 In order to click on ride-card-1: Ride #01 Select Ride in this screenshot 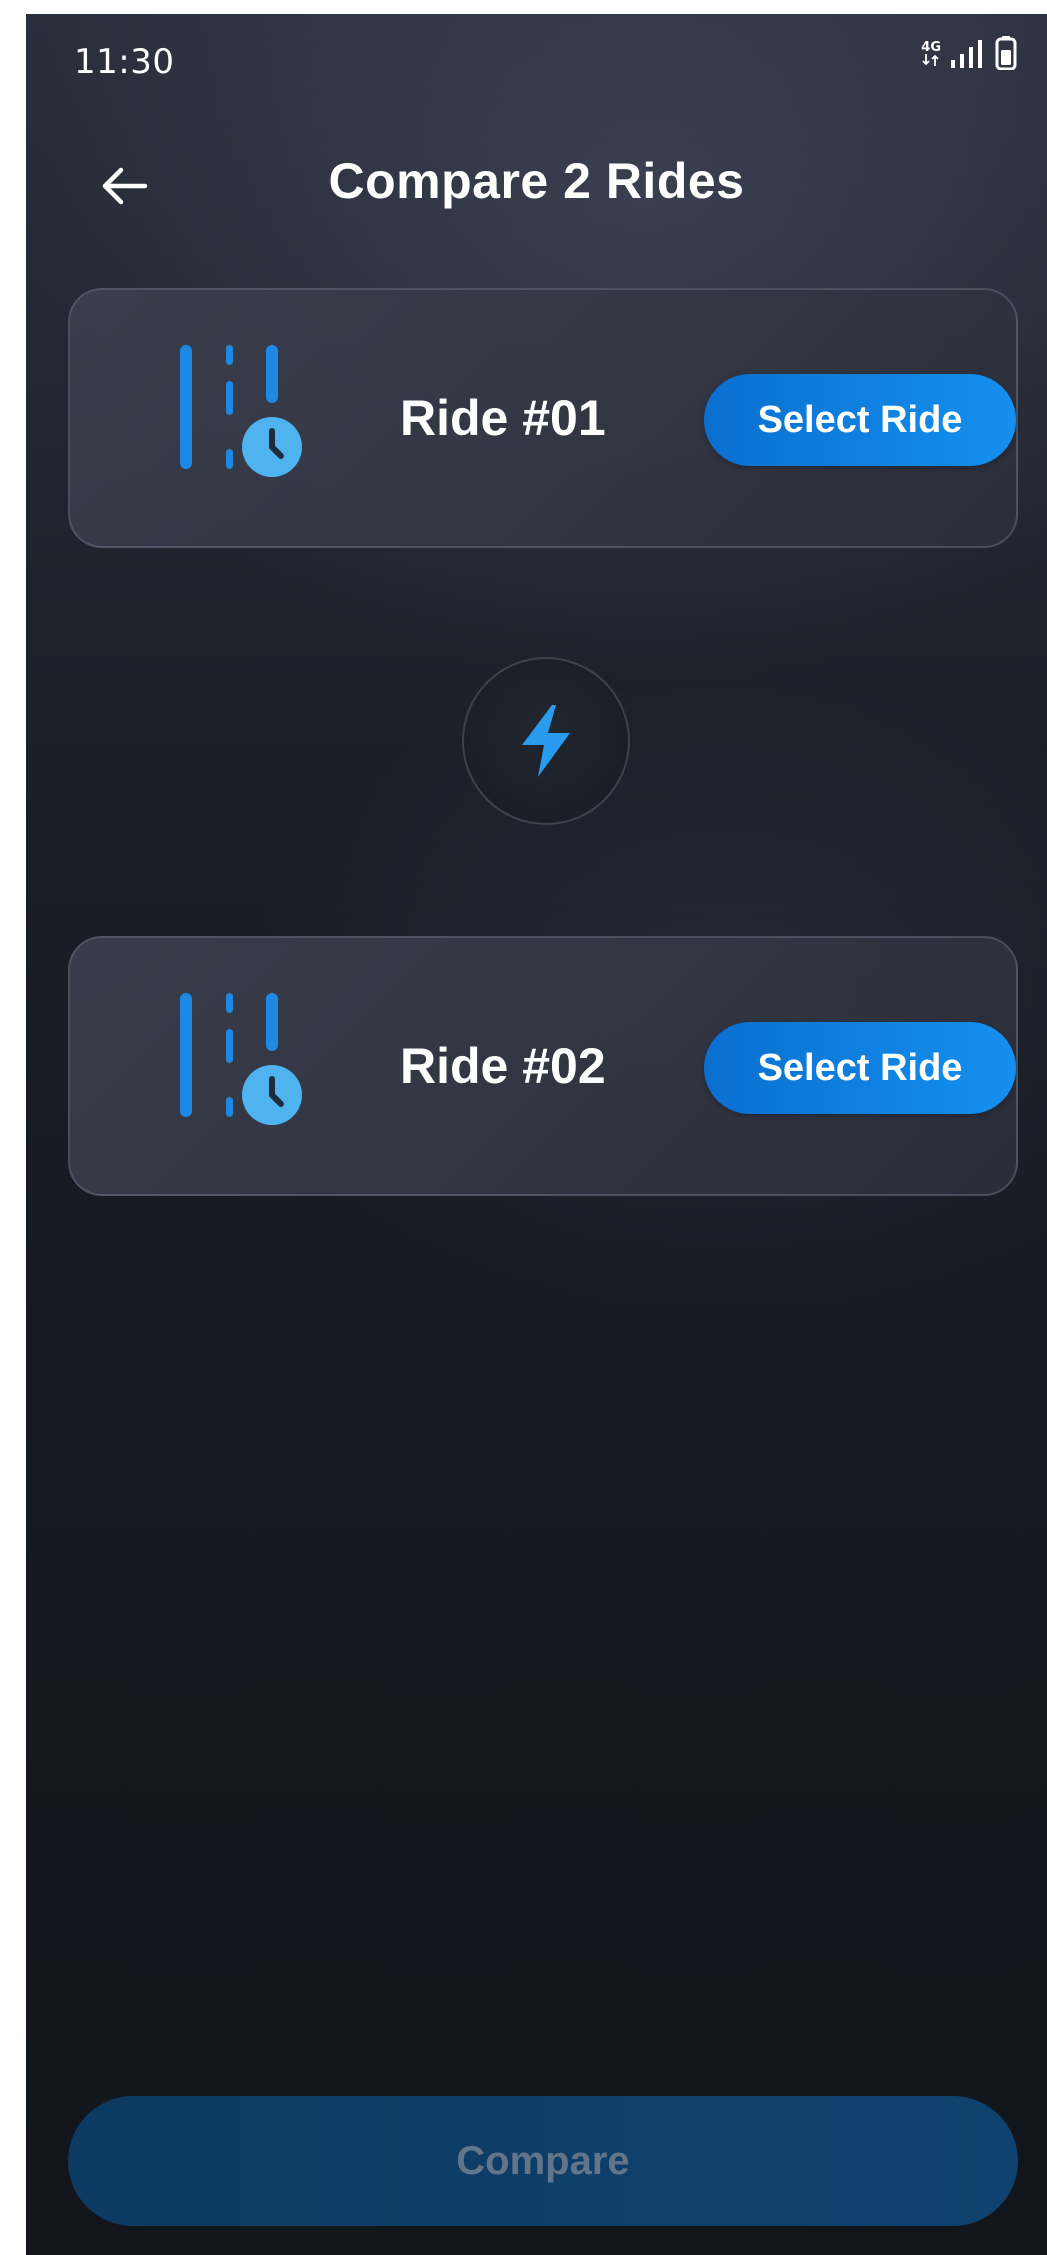, I will do `click(543, 418)`.